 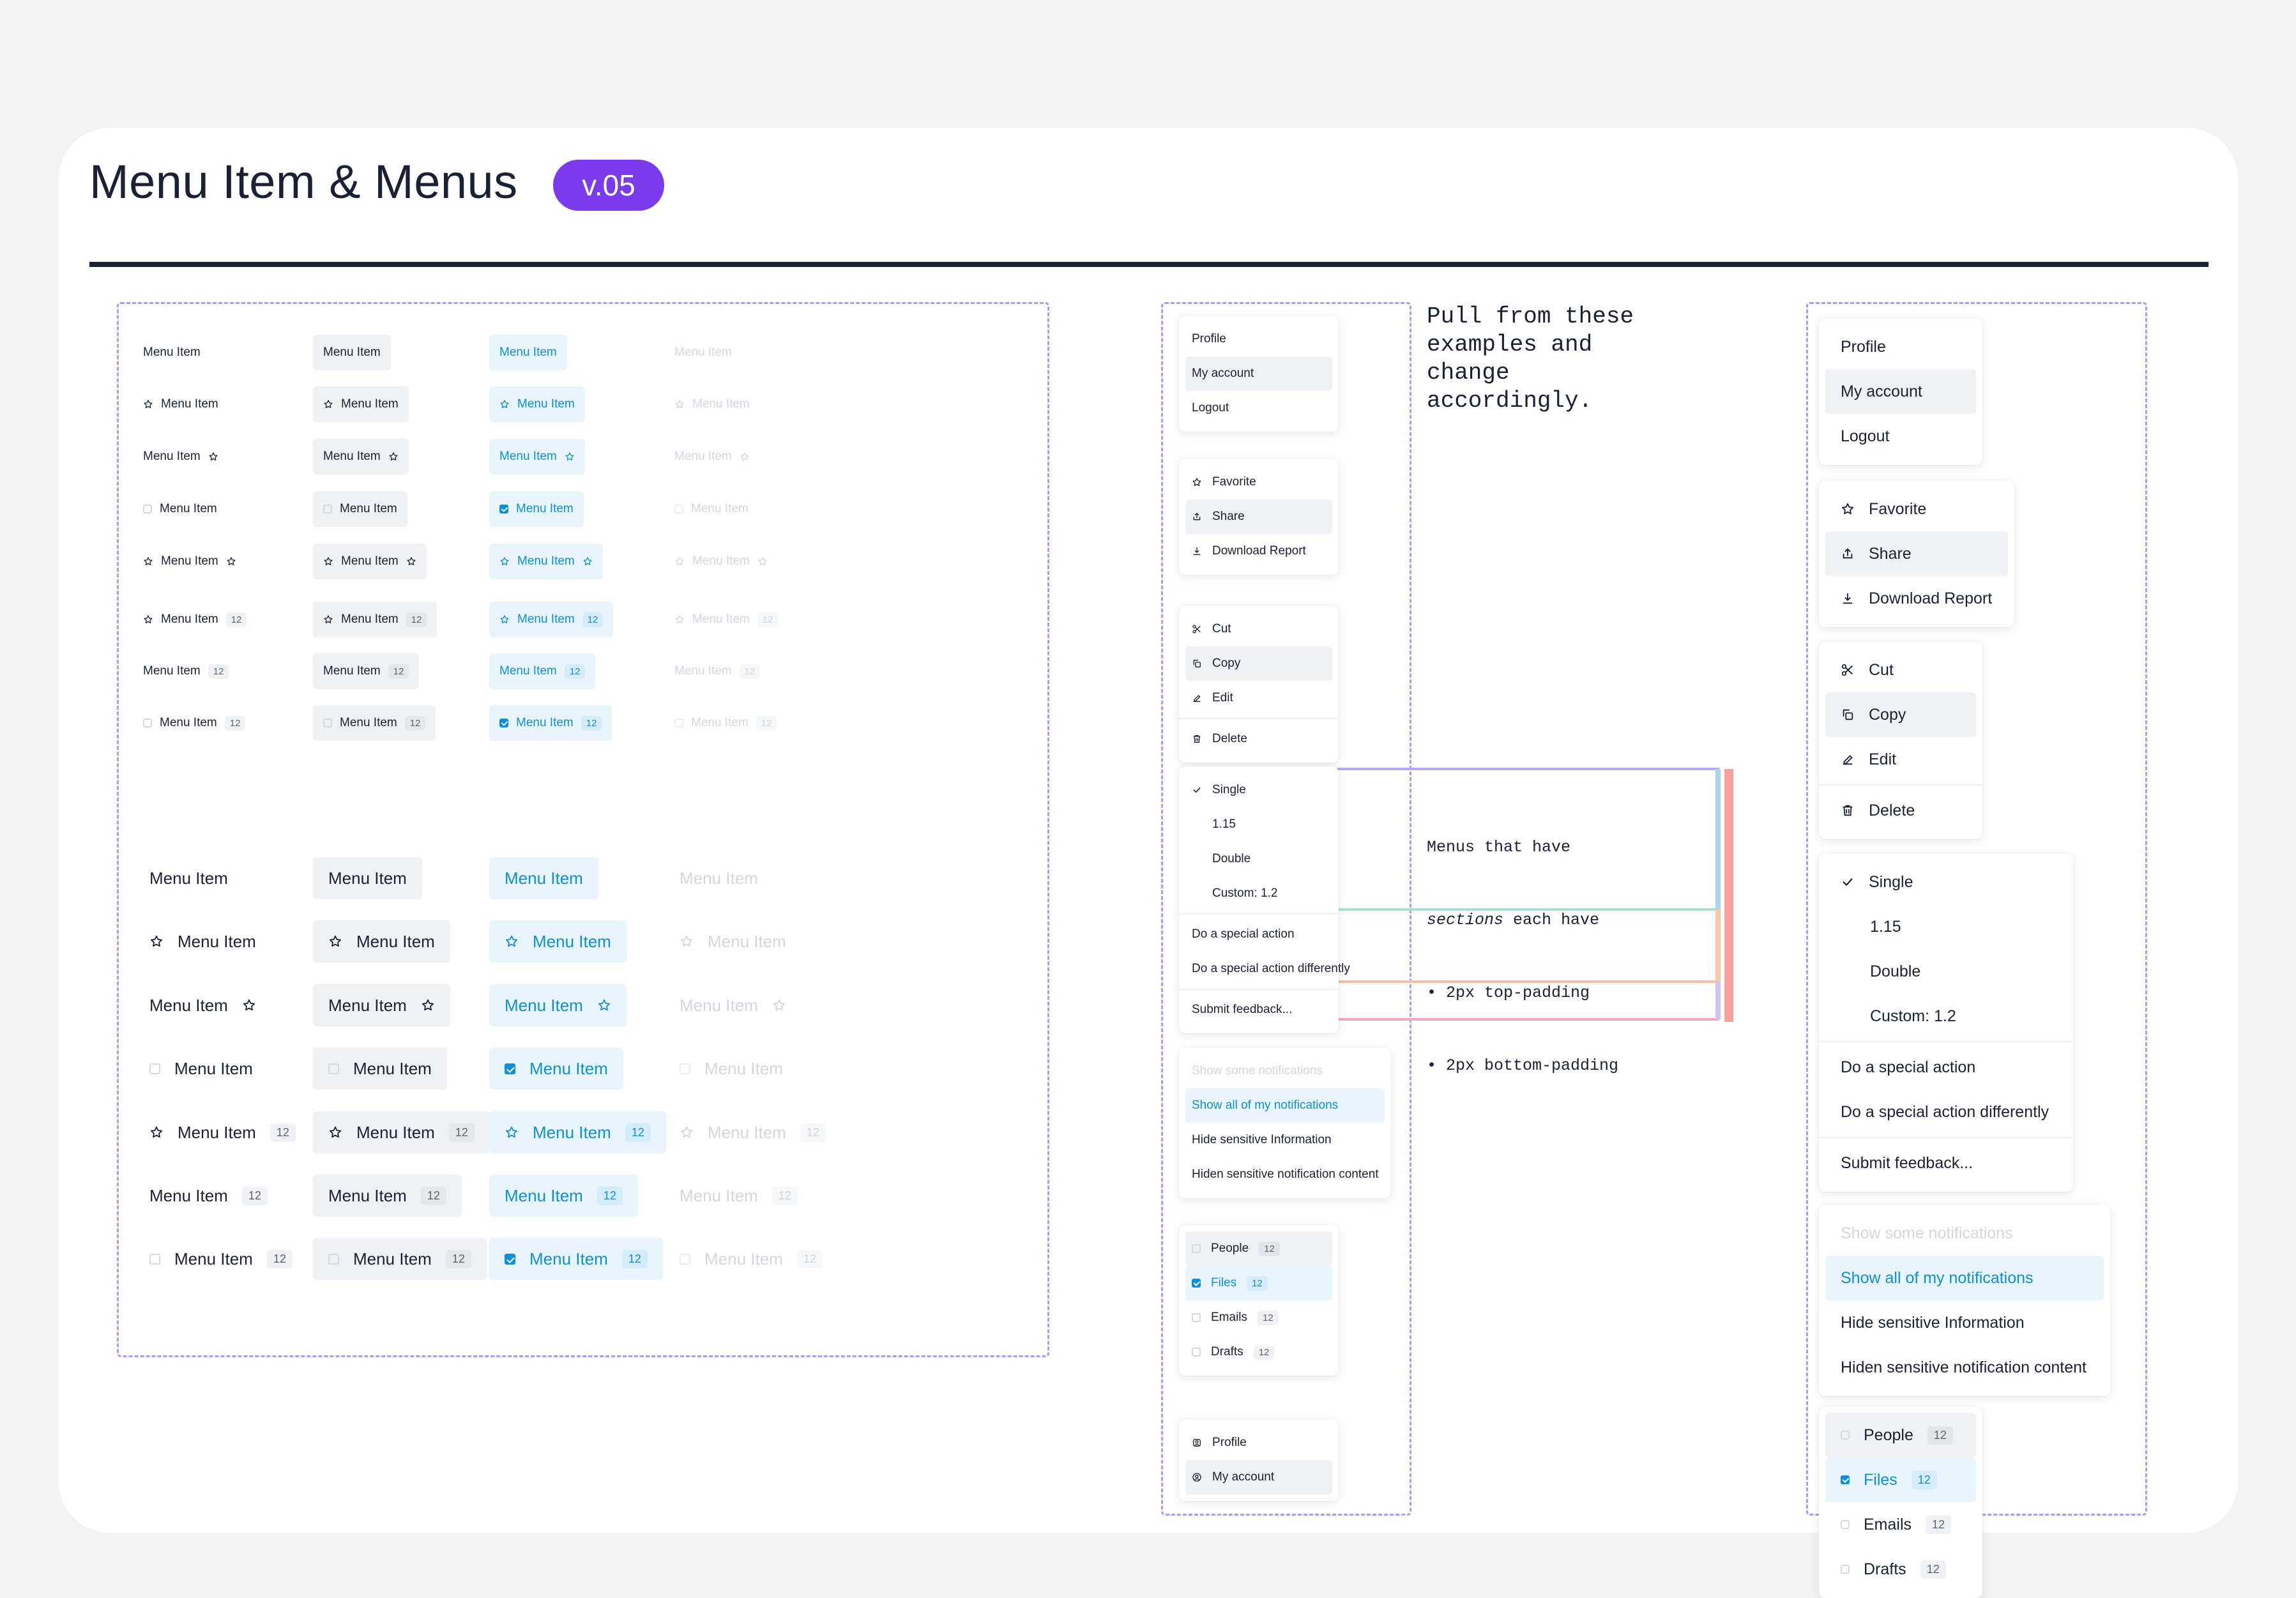 What do you see at coordinates (1916, 509) in the screenshot?
I see `menu-item: Favorite` at bounding box center [1916, 509].